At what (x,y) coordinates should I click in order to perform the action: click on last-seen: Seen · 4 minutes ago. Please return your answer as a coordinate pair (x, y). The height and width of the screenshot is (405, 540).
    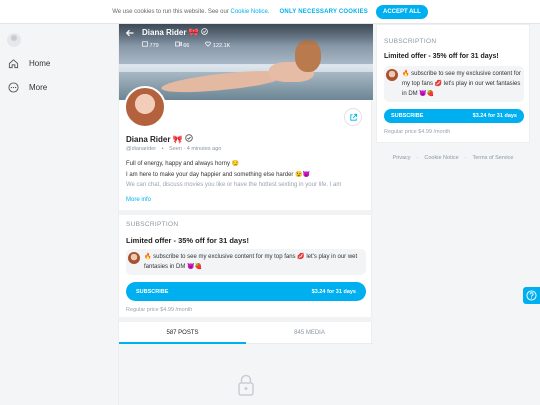
    Looking at the image, I should click on (195, 149).